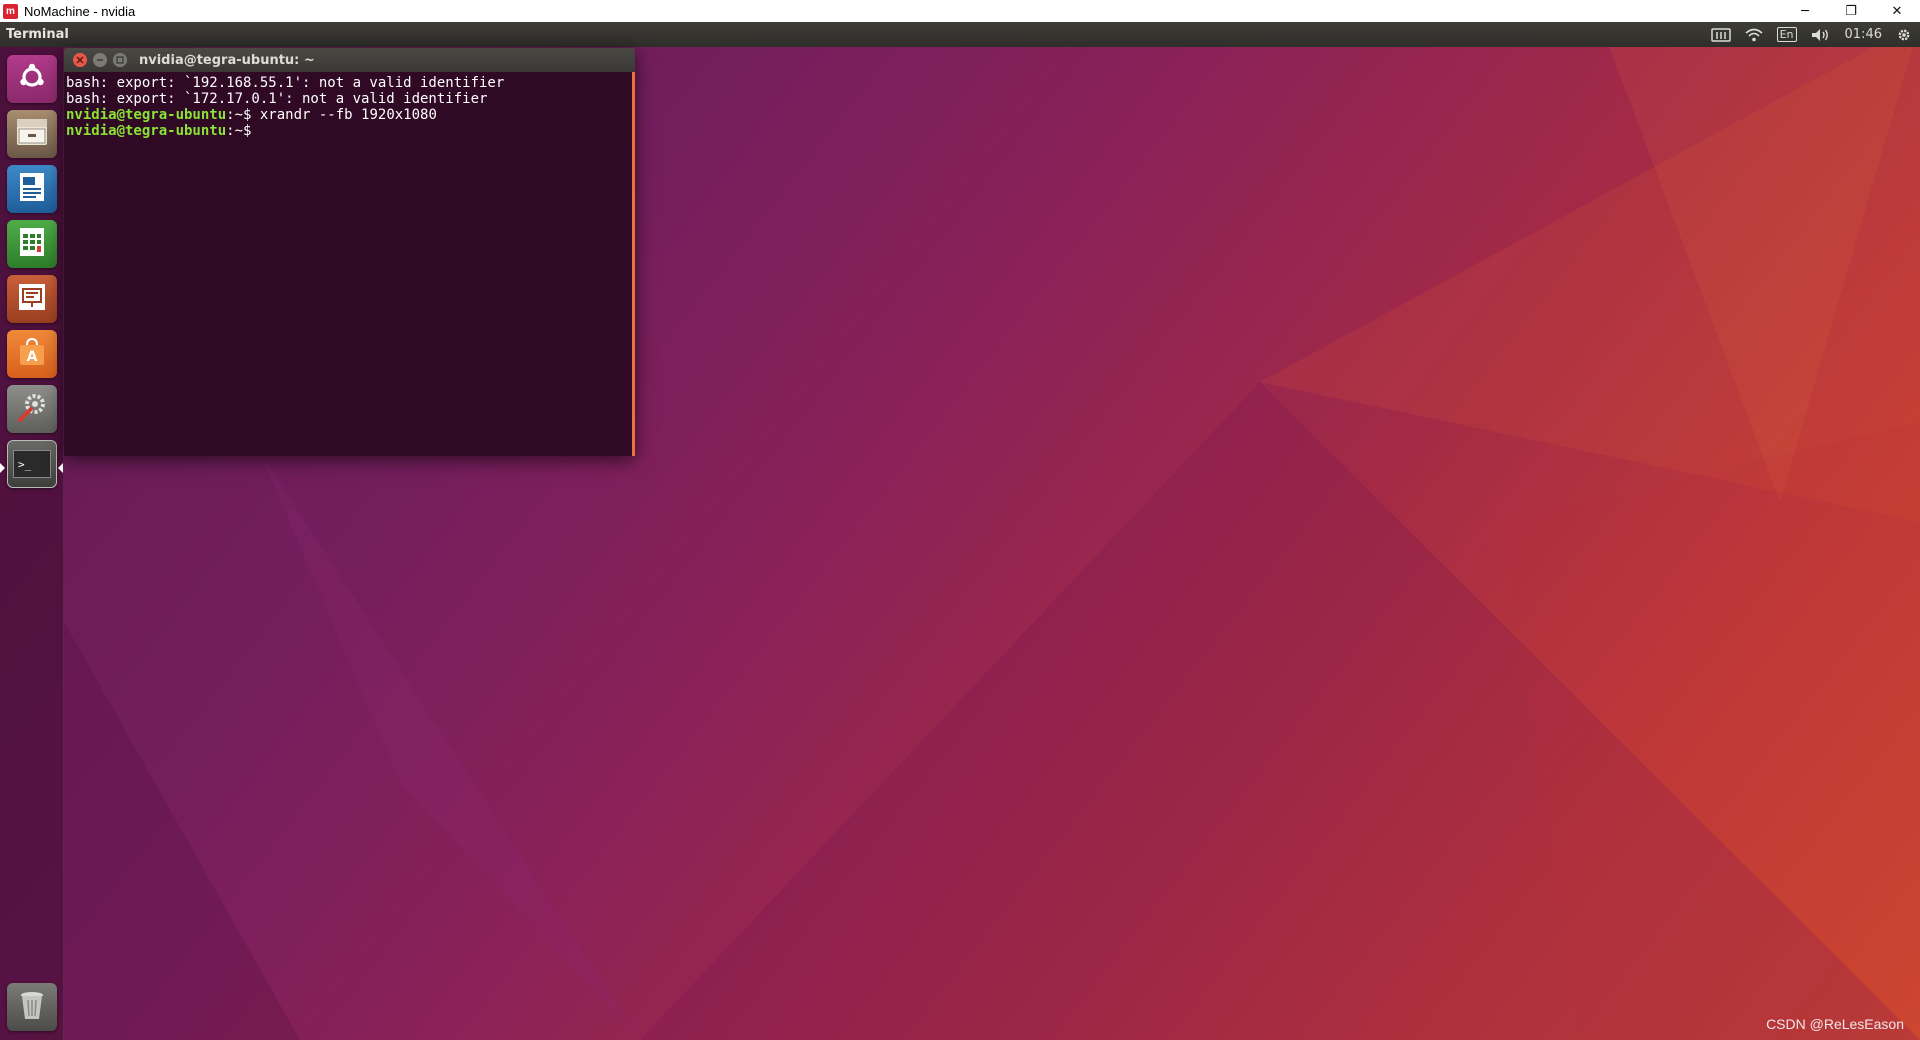 The height and width of the screenshot is (1040, 1920). I want to click on wifi-icon, so click(1754, 35).